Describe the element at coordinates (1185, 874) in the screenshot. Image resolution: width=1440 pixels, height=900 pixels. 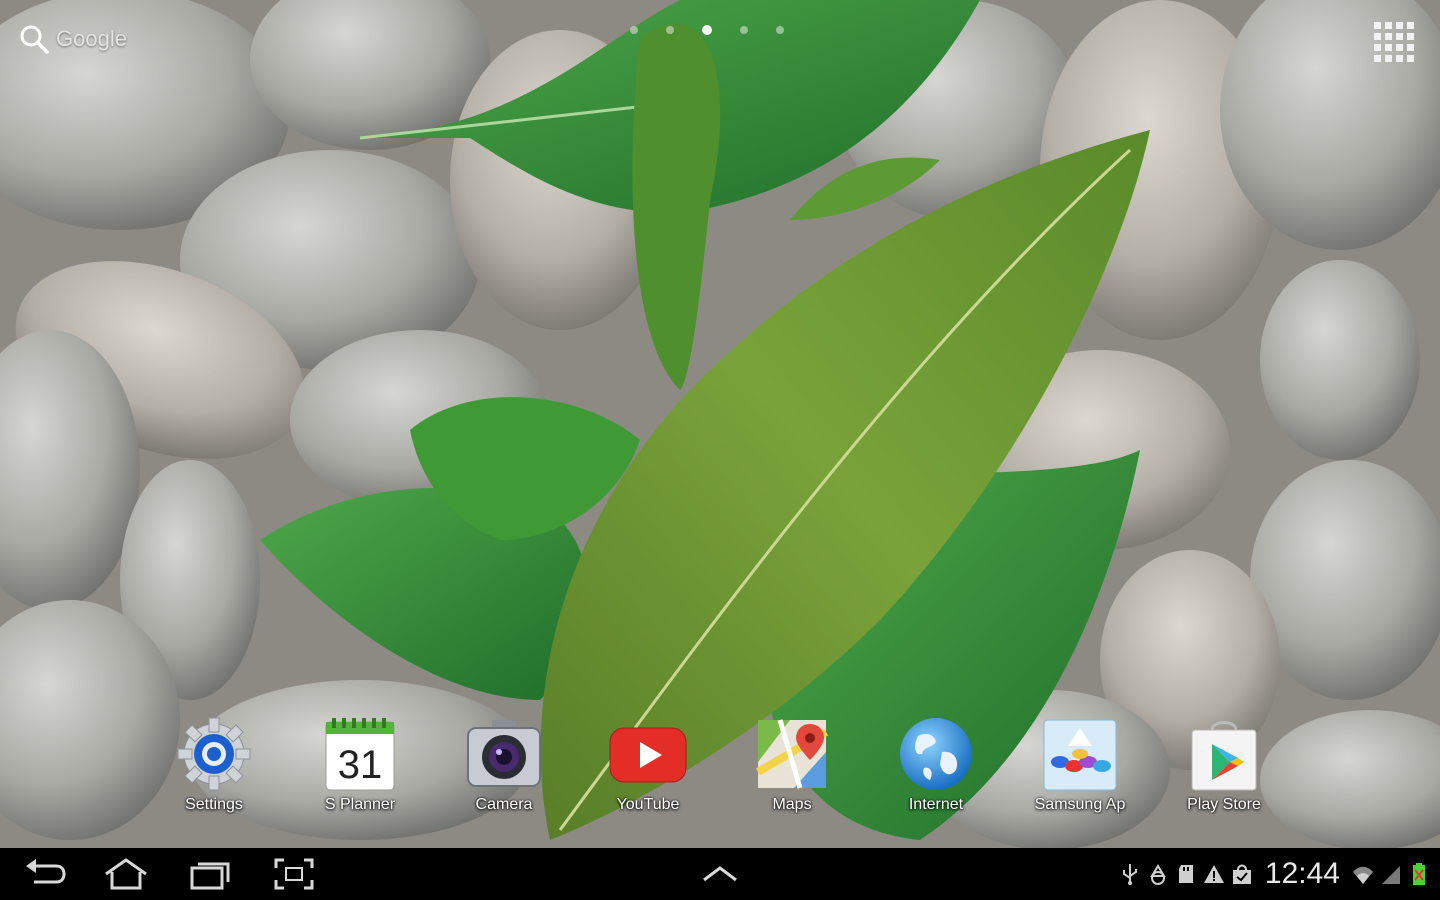
I see `sd-card-icon` at that location.